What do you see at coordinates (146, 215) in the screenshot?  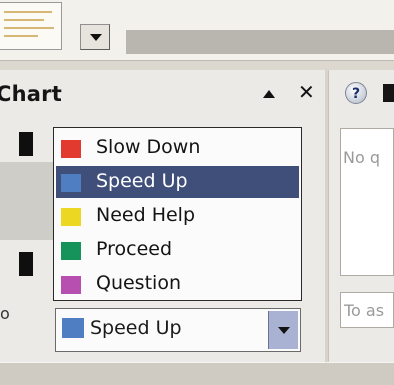 I see `option-label: Need Help` at bounding box center [146, 215].